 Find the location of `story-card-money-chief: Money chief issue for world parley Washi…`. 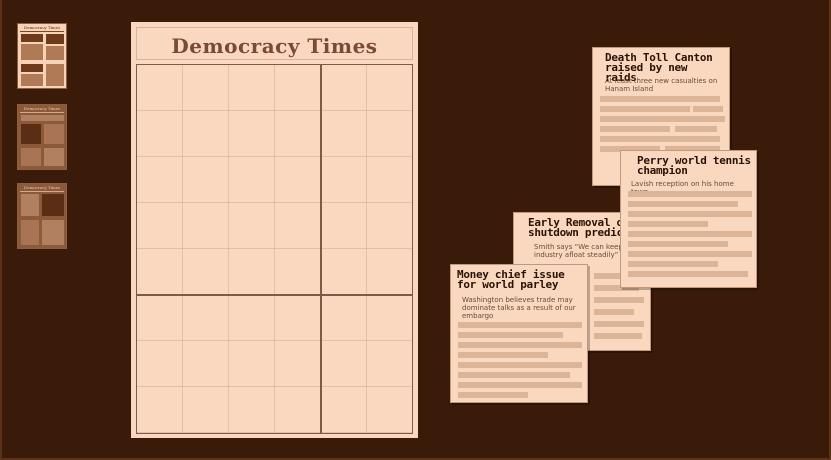

story-card-money-chief: Money chief issue for world parley Washi… is located at coordinates (519, 333).